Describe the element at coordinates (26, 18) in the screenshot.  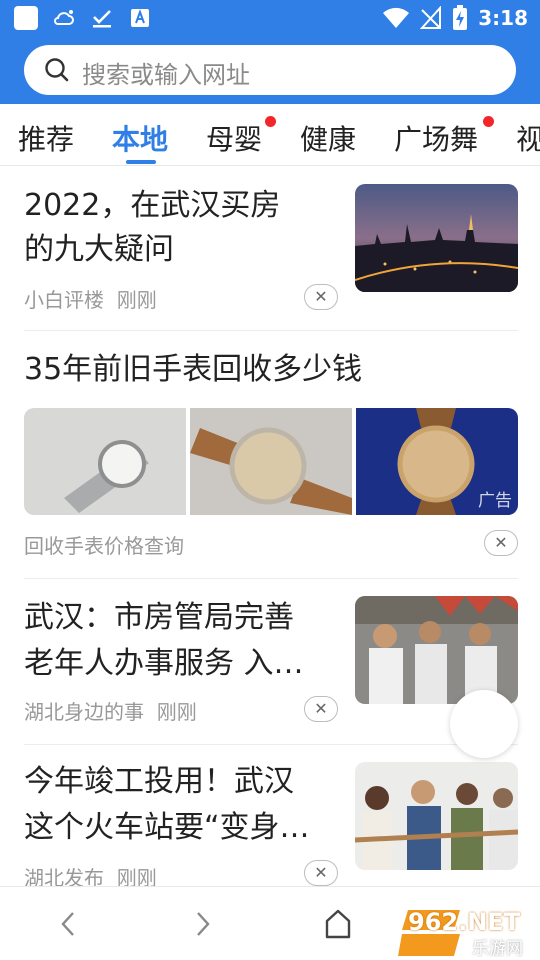
I see `app-notification-icon` at that location.